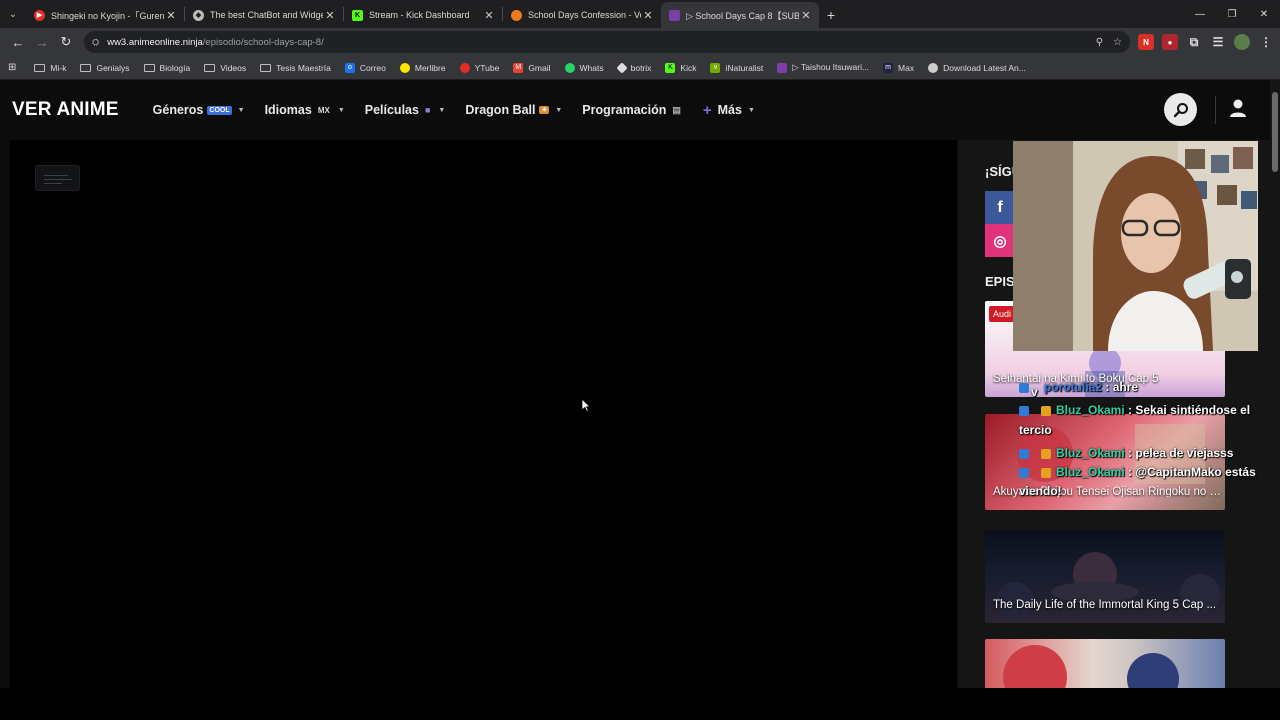 The height and width of the screenshot is (720, 1280). What do you see at coordinates (582, 15) in the screenshot?
I see `tab-4: School Days Confession - Ver e ✕` at bounding box center [582, 15].